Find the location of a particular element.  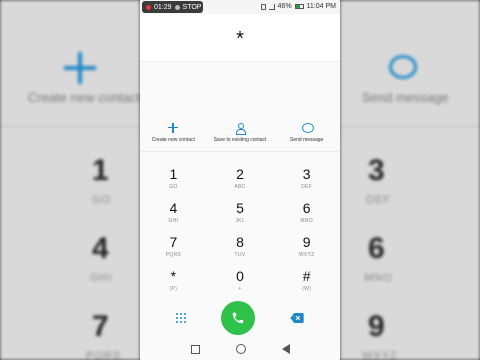

vibrate-icon is located at coordinates (263, 6).